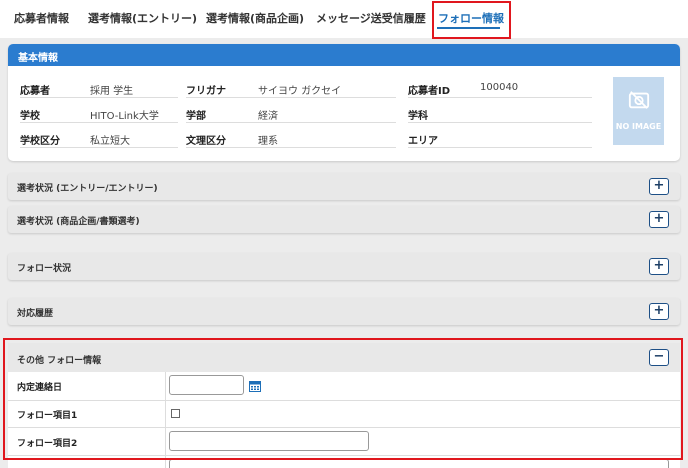 The height and width of the screenshot is (468, 688). What do you see at coordinates (429, 91) in the screenshot?
I see `applicant-id-label: 応募者ID` at bounding box center [429, 91].